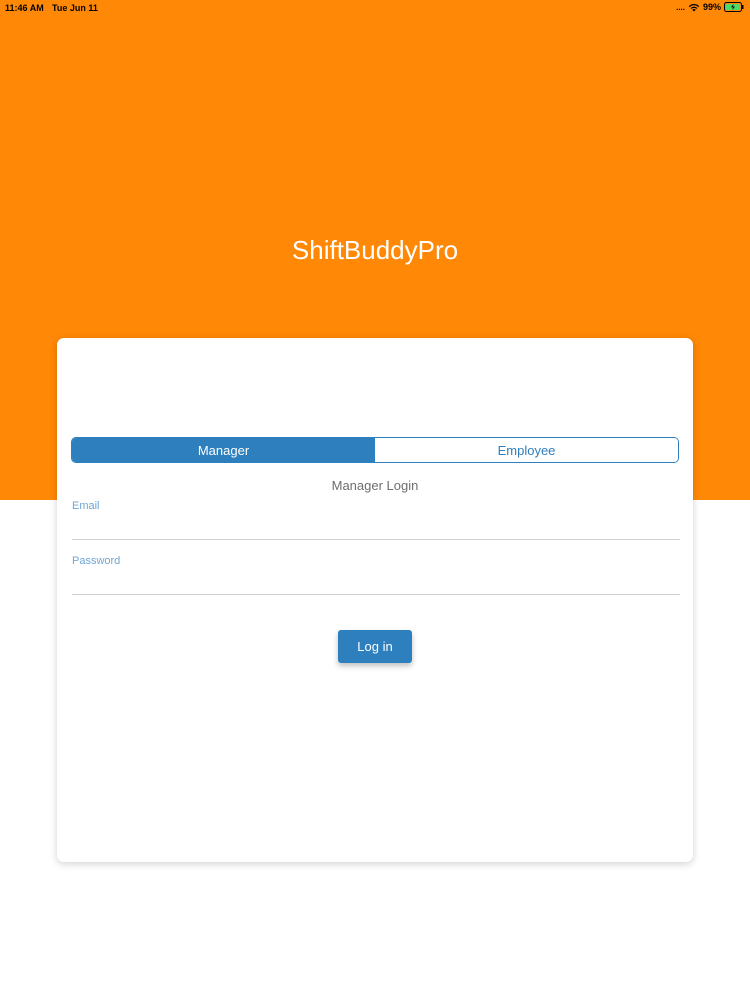 Image resolution: width=750 pixels, height=1000 pixels. Describe the element at coordinates (75, 8) in the screenshot. I see `status-date: Tue Jun 11` at that location.